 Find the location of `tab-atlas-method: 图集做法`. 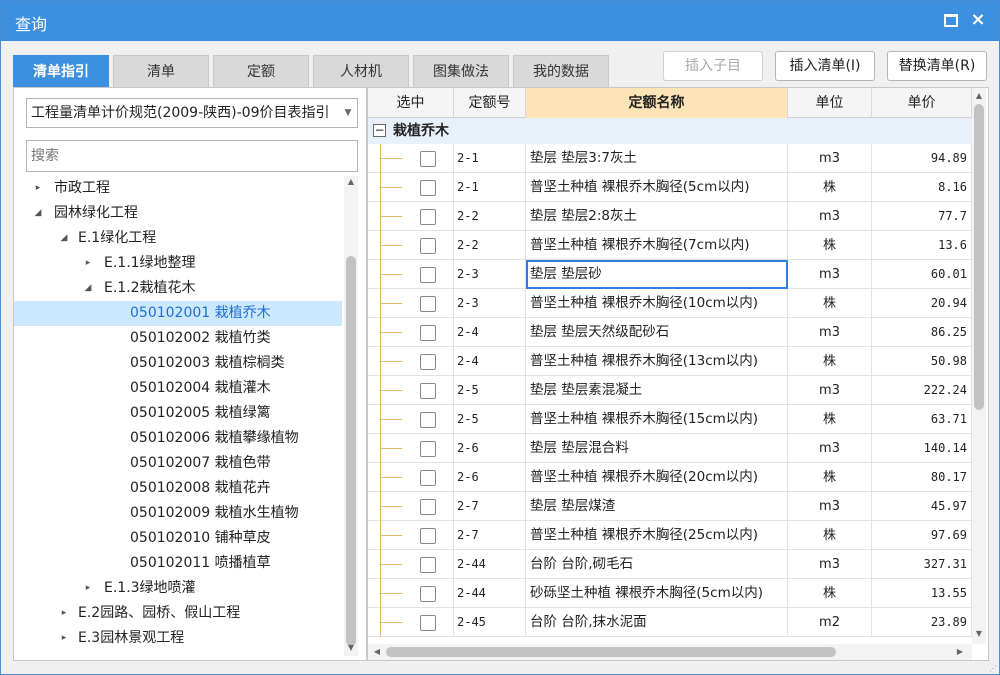

tab-atlas-method: 图集做法 is located at coordinates (461, 71).